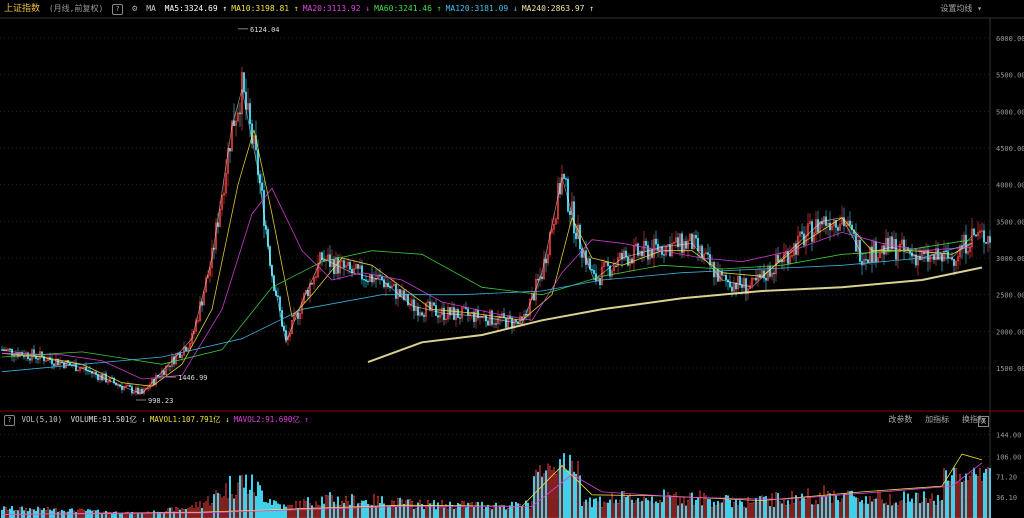 This screenshot has width=1024, height=518. What do you see at coordinates (937, 419) in the screenshot?
I see `add-indicator-button: 加指标` at bounding box center [937, 419].